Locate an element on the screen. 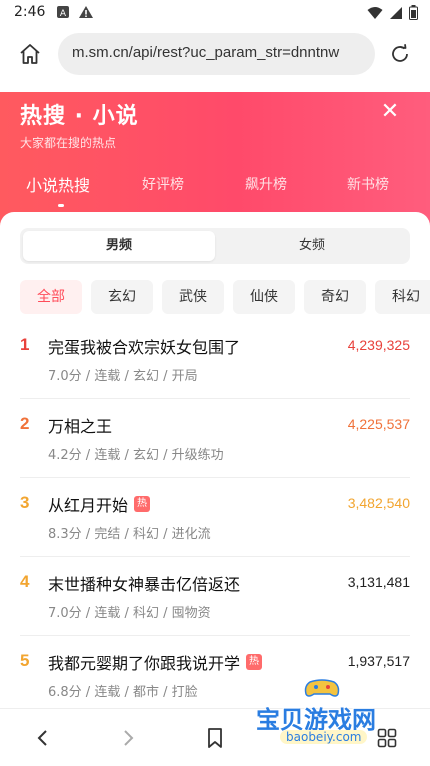 The image size is (430, 766). filter-xuanhuan: 玄幻 is located at coordinates (122, 297).